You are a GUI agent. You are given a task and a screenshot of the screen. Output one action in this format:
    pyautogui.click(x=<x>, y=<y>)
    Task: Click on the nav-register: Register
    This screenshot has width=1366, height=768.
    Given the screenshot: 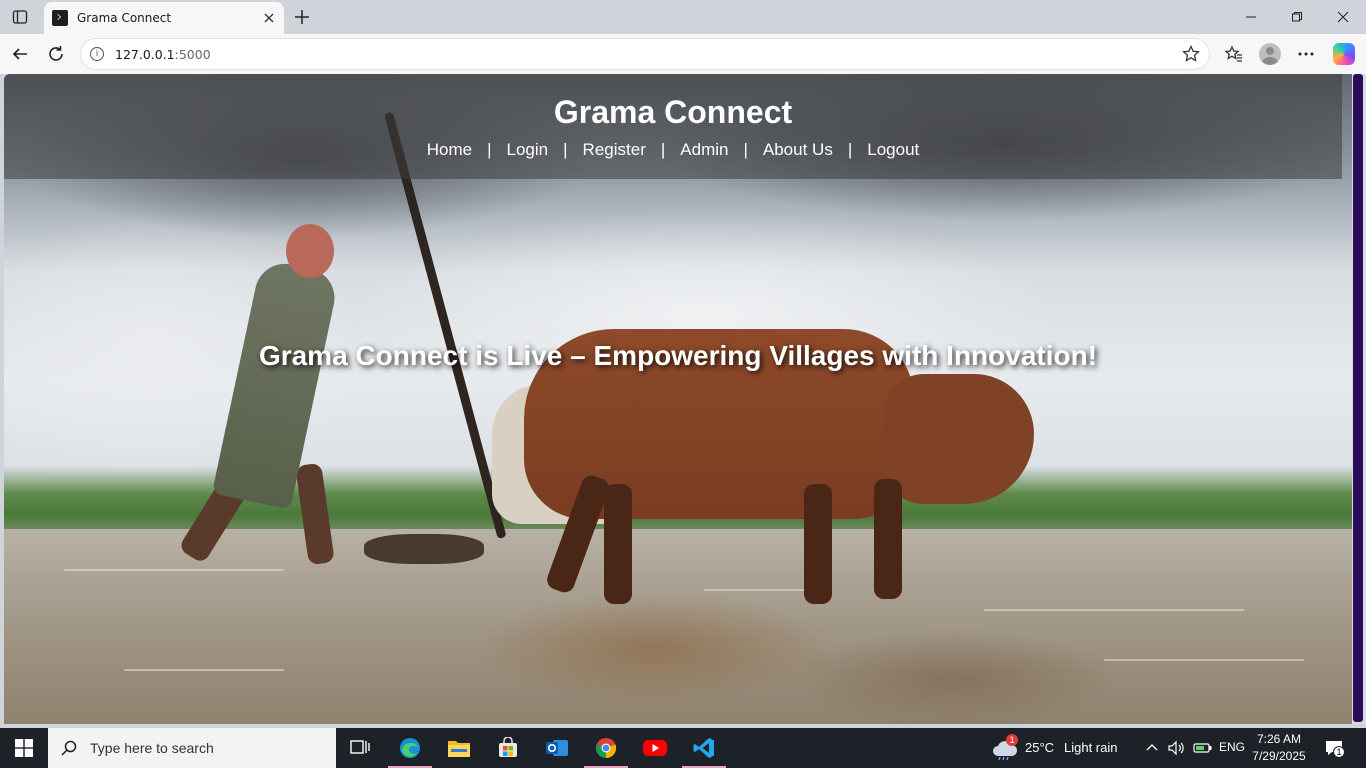 What is the action you would take?
    pyautogui.click(x=614, y=150)
    